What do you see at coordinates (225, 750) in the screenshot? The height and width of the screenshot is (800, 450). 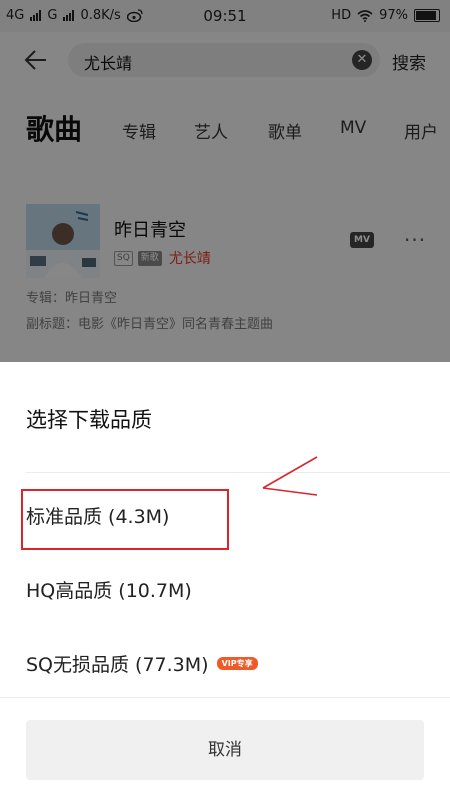 I see `cancel-button: 取消` at bounding box center [225, 750].